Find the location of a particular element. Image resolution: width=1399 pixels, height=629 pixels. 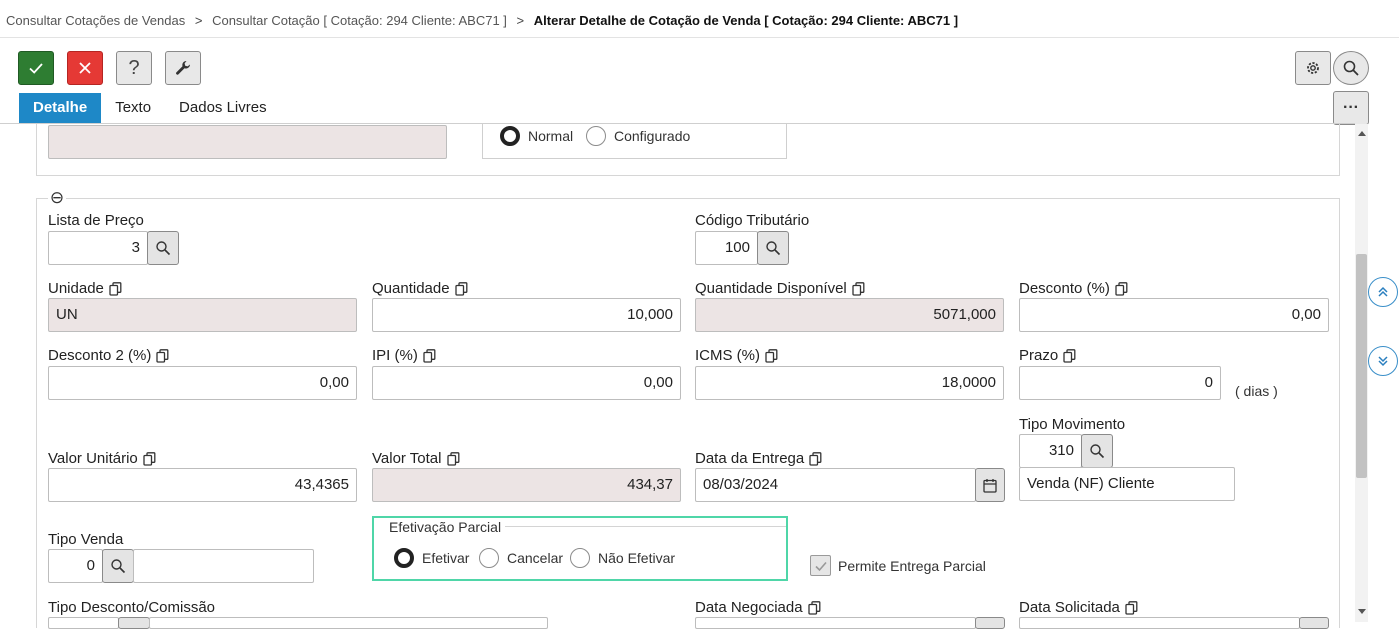

quantidade-disponivel-label: Quantidade Disponível is located at coordinates (780, 288).